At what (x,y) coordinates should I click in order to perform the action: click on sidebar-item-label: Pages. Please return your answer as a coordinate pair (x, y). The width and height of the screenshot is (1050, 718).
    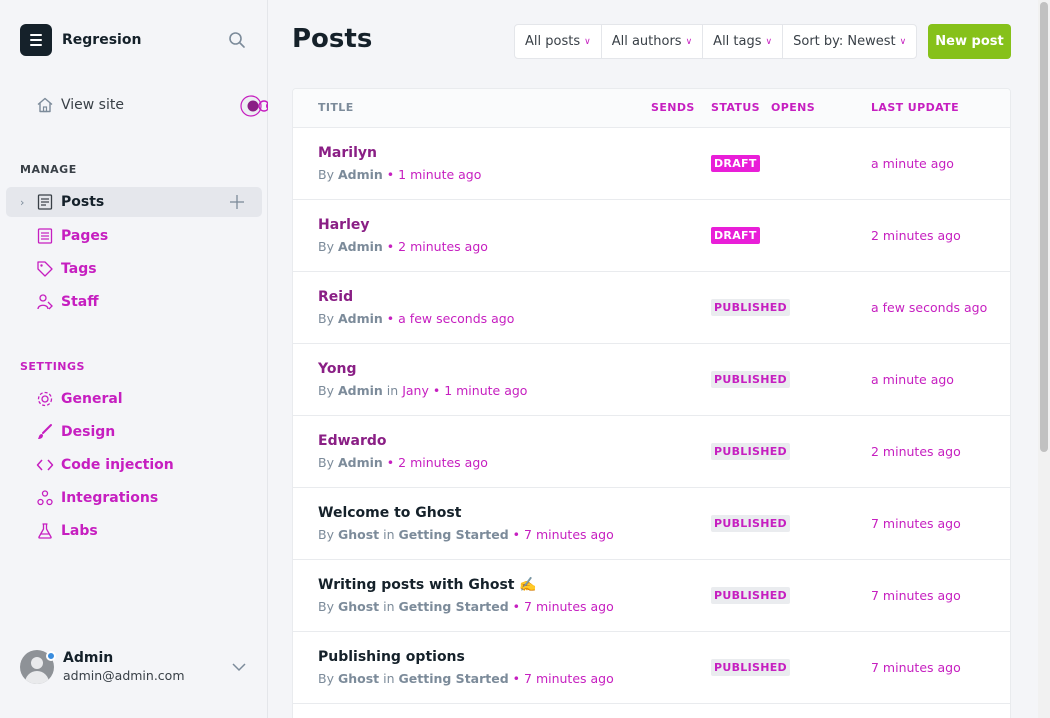
    Looking at the image, I should click on (85, 236).